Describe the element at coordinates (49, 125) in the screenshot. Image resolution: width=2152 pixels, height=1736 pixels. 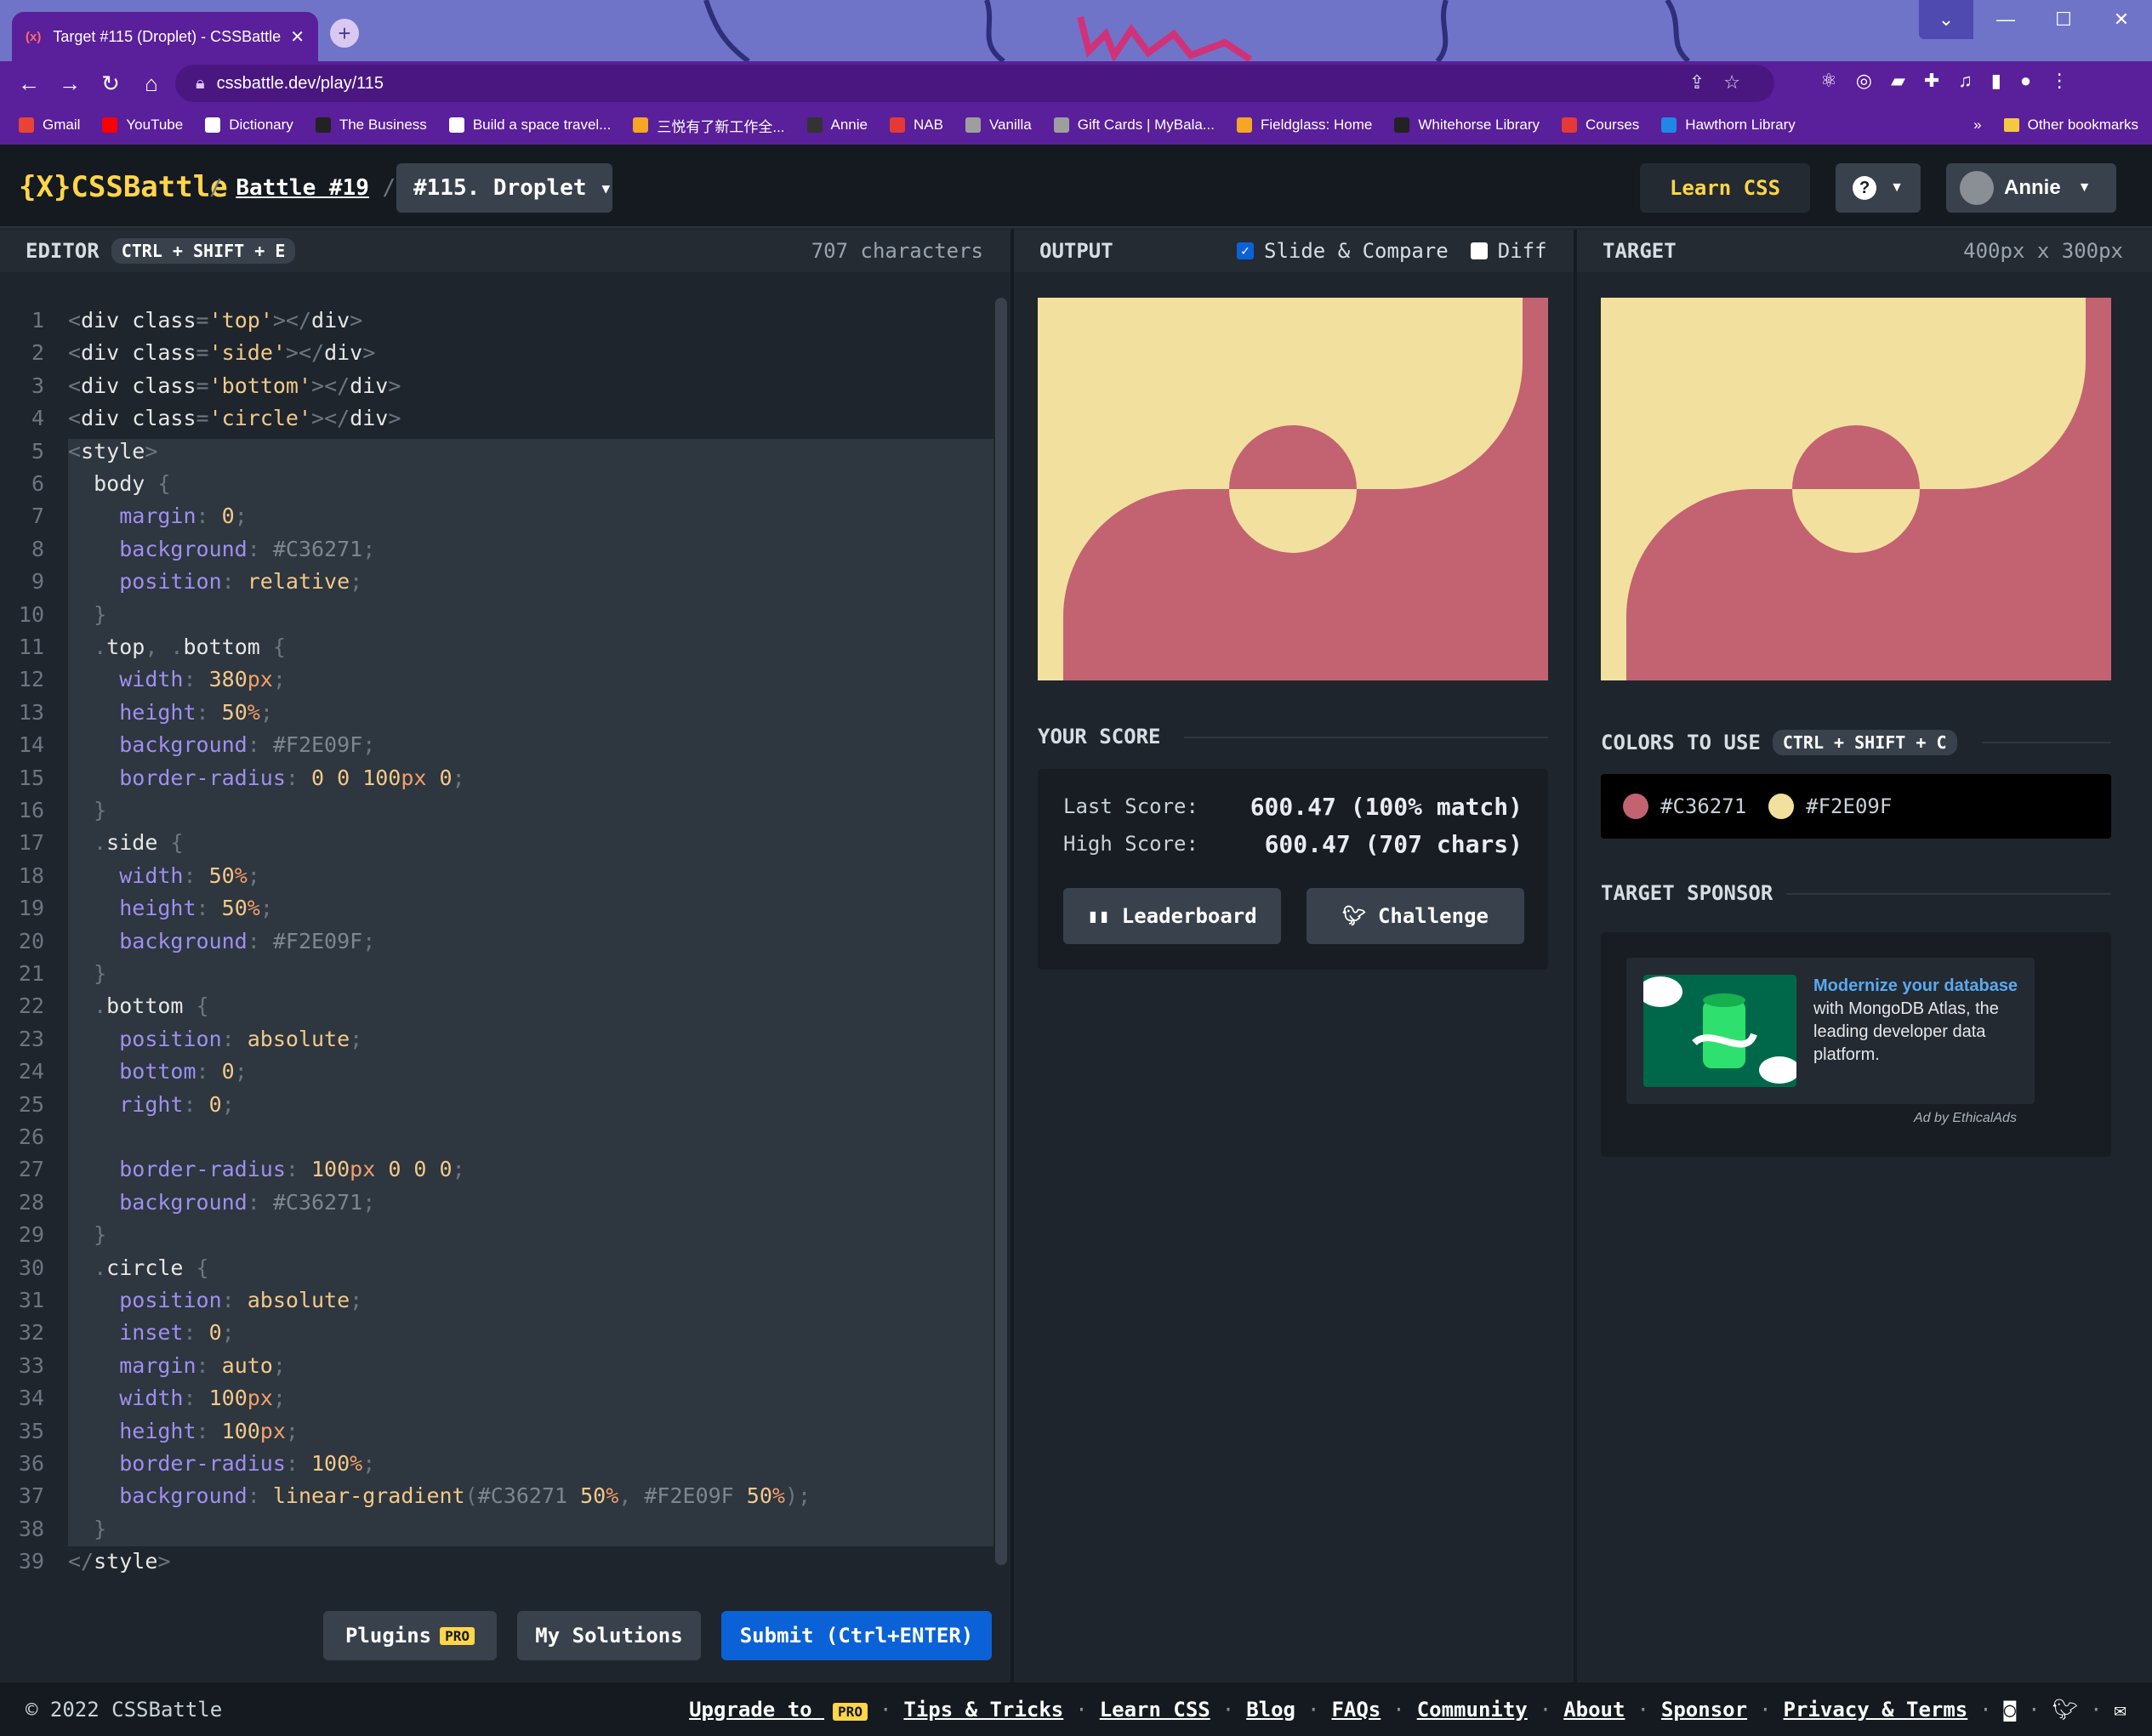
I see `bookmark-item: Gmail` at that location.